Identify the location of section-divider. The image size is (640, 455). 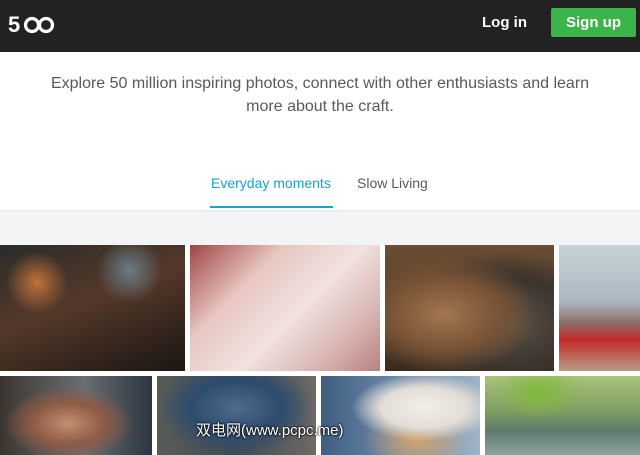
(320, 227).